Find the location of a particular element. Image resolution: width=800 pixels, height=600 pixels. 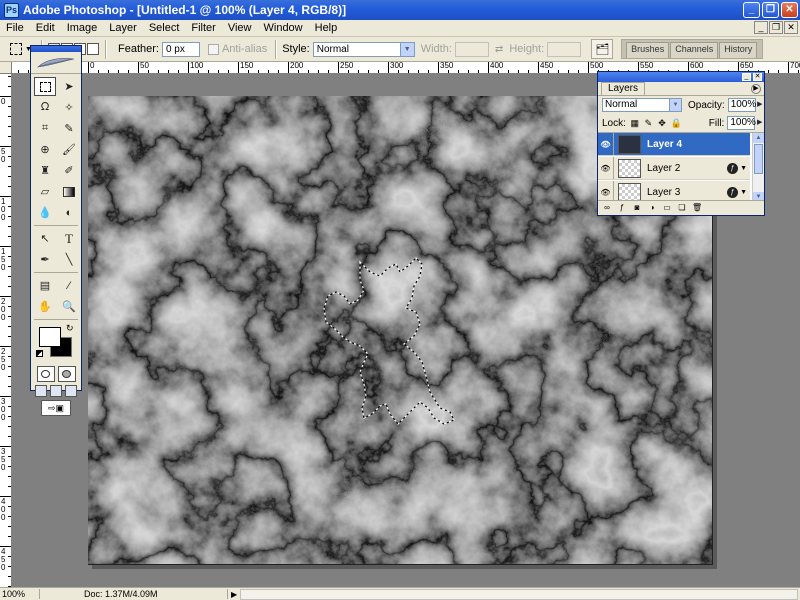

feather-input: 0 px is located at coordinates (180, 49).